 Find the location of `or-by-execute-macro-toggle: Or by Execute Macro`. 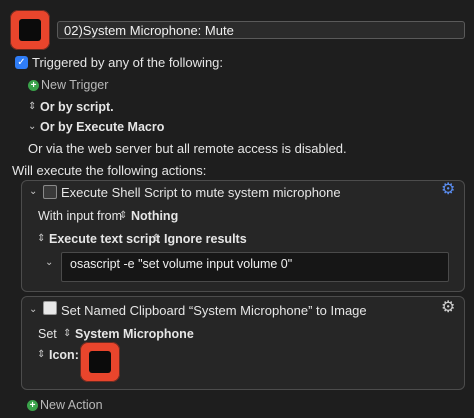

or-by-execute-macro-toggle: Or by Execute Macro is located at coordinates (102, 127).